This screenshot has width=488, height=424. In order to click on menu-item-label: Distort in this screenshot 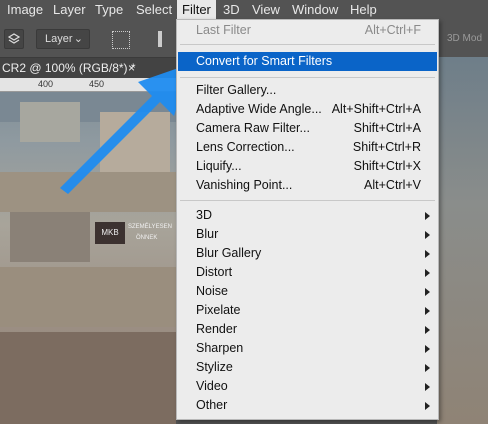, I will do `click(214, 272)`.